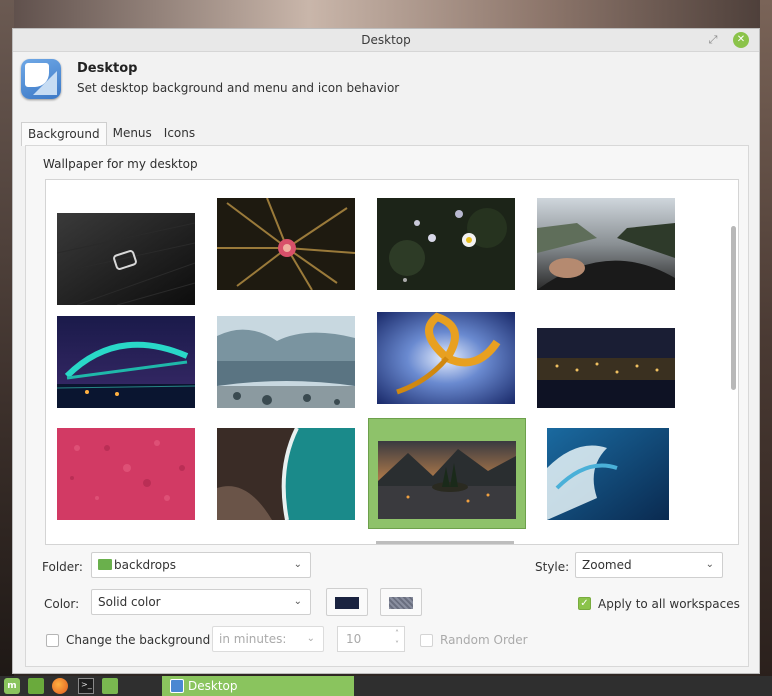 The width and height of the screenshot is (772, 696). Describe the element at coordinates (107, 68) in the screenshot. I see `app-title: Desktop` at that location.